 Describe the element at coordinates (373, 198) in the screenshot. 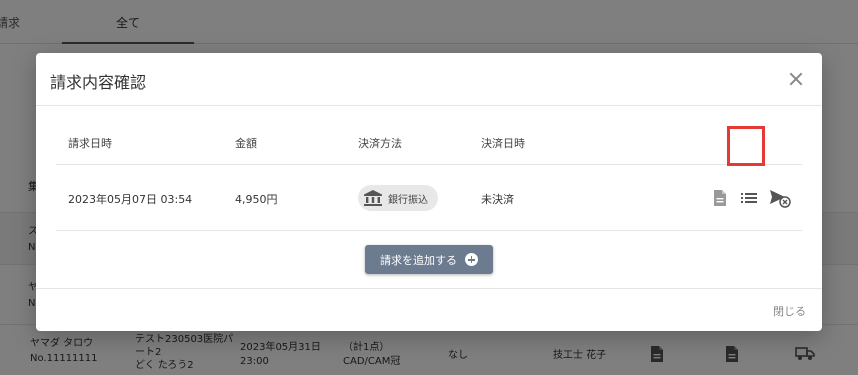

I see `bank-icon` at that location.